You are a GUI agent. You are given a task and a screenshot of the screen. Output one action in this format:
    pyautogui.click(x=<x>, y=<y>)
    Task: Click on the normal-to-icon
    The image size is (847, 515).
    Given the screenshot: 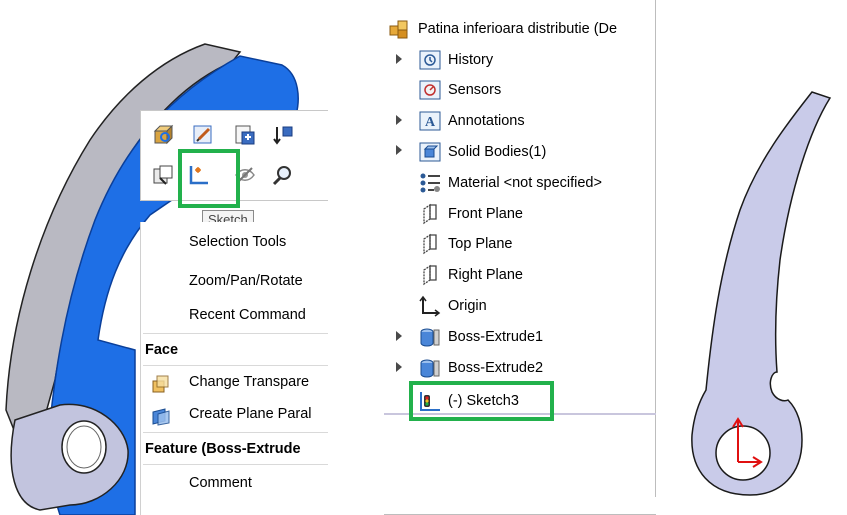 What is the action you would take?
    pyautogui.click(x=163, y=175)
    